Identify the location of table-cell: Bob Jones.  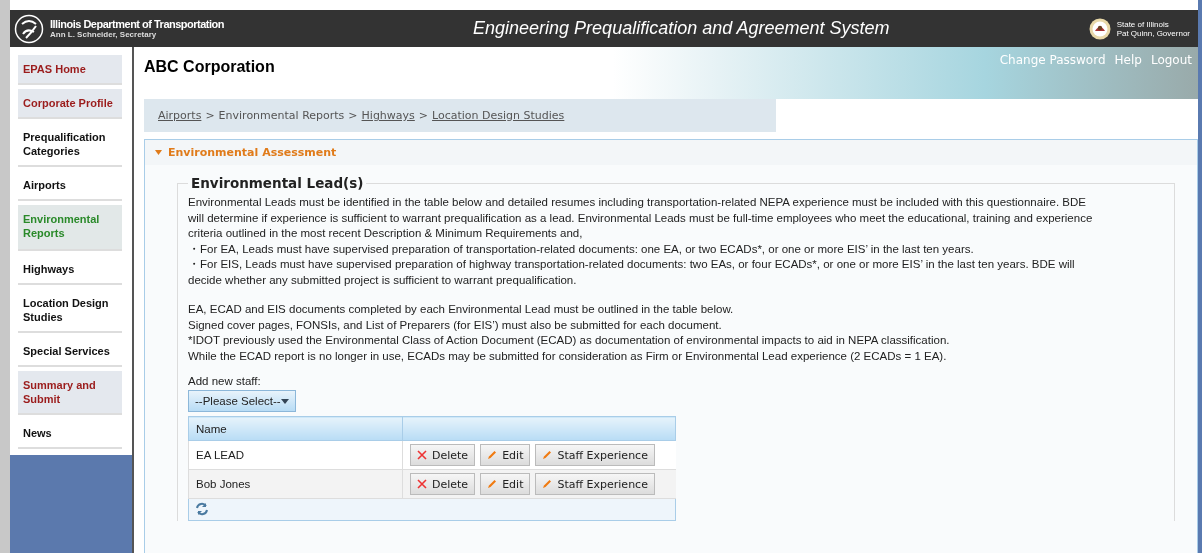
(295, 484).